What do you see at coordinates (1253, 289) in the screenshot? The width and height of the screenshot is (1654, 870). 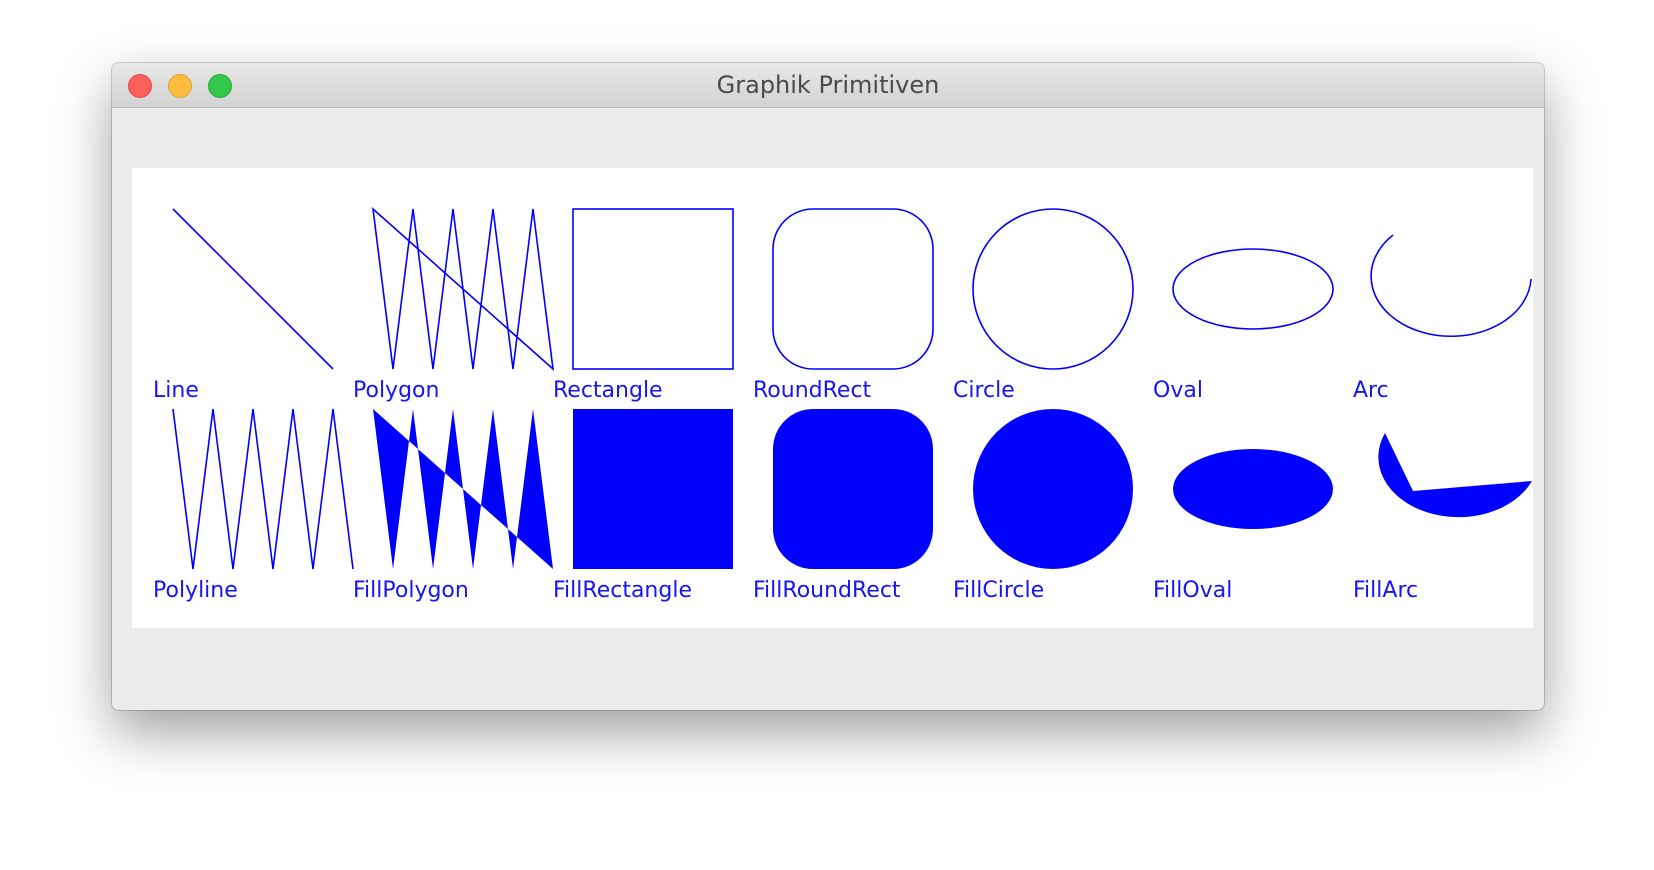 I see `oval-shape` at bounding box center [1253, 289].